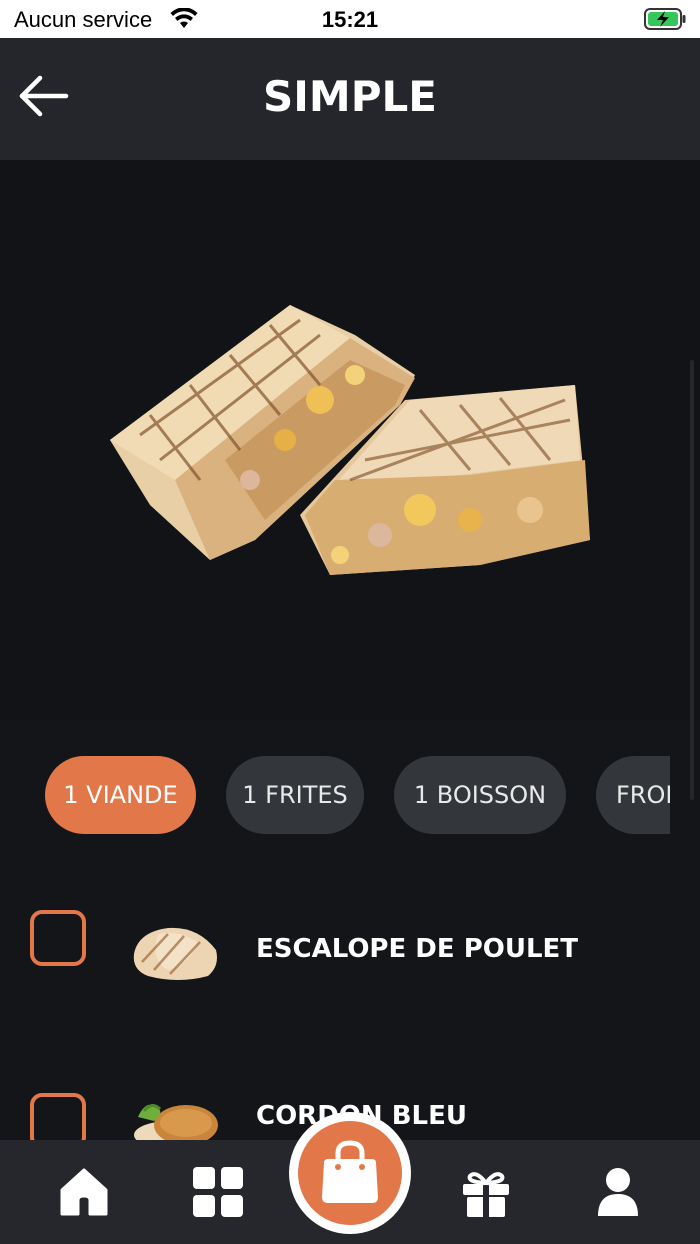  I want to click on chip-frites: 1 FRITES, so click(295, 795).